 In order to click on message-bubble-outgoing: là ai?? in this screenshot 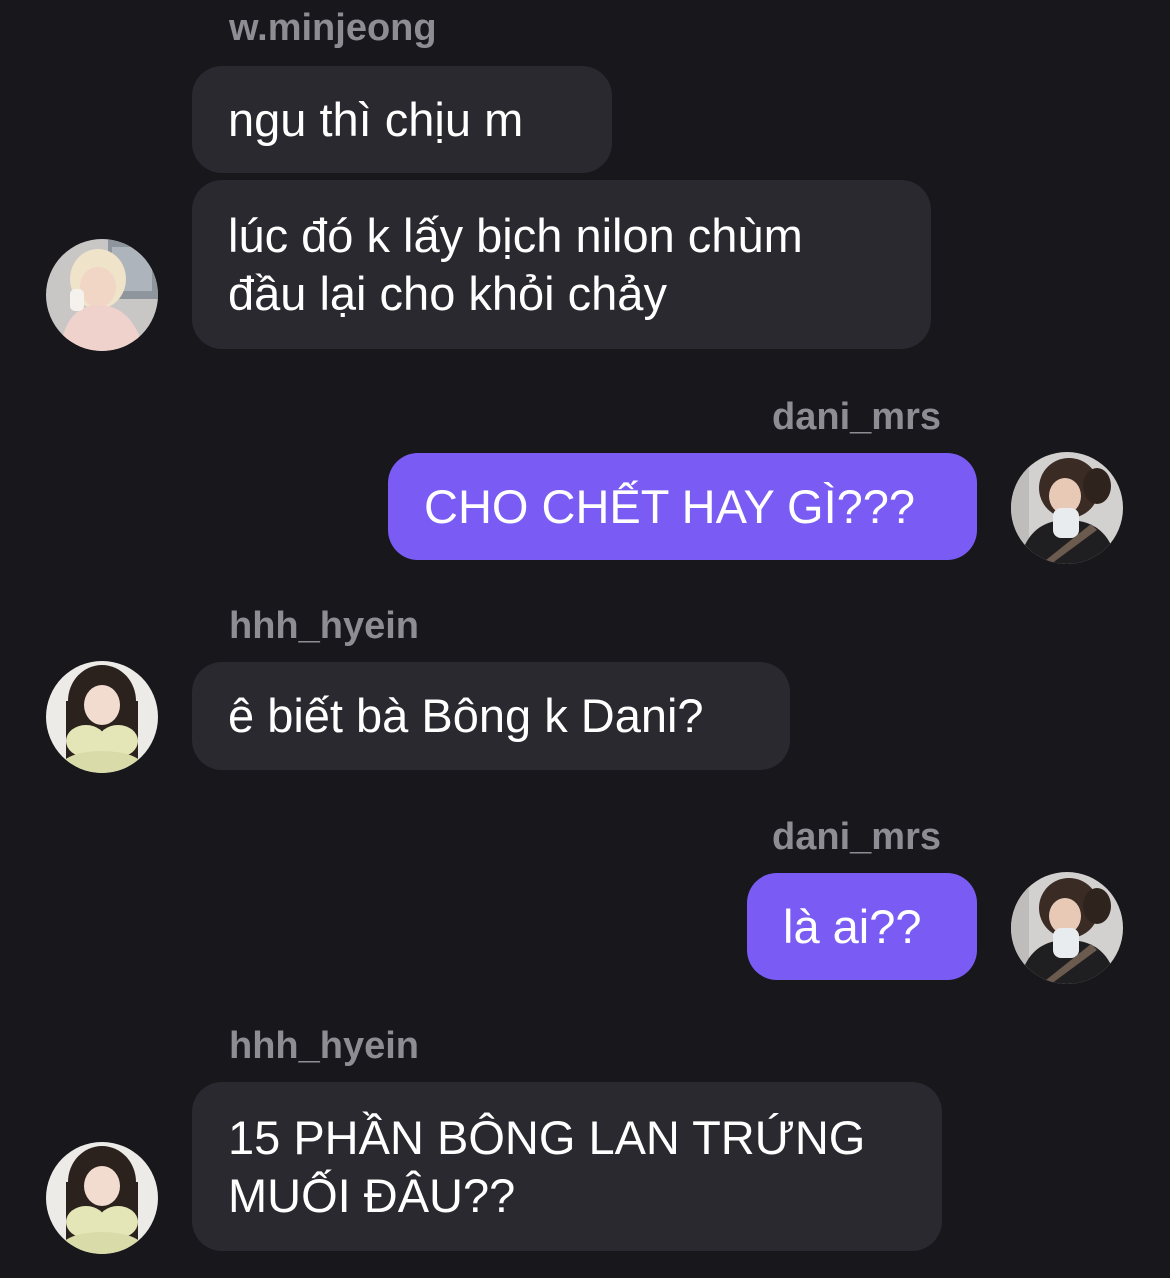, I will do `click(862, 926)`.